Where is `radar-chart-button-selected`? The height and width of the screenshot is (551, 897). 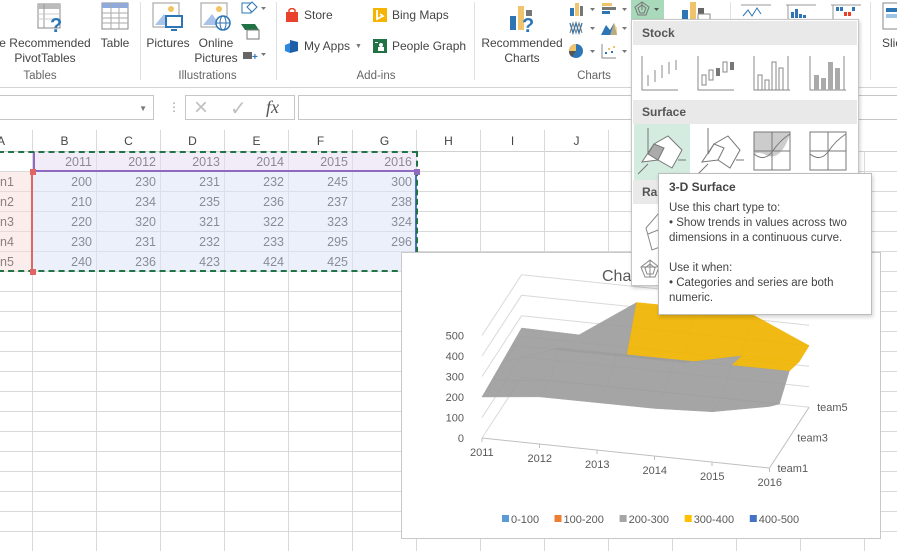 radar-chart-button-selected is located at coordinates (647, 9).